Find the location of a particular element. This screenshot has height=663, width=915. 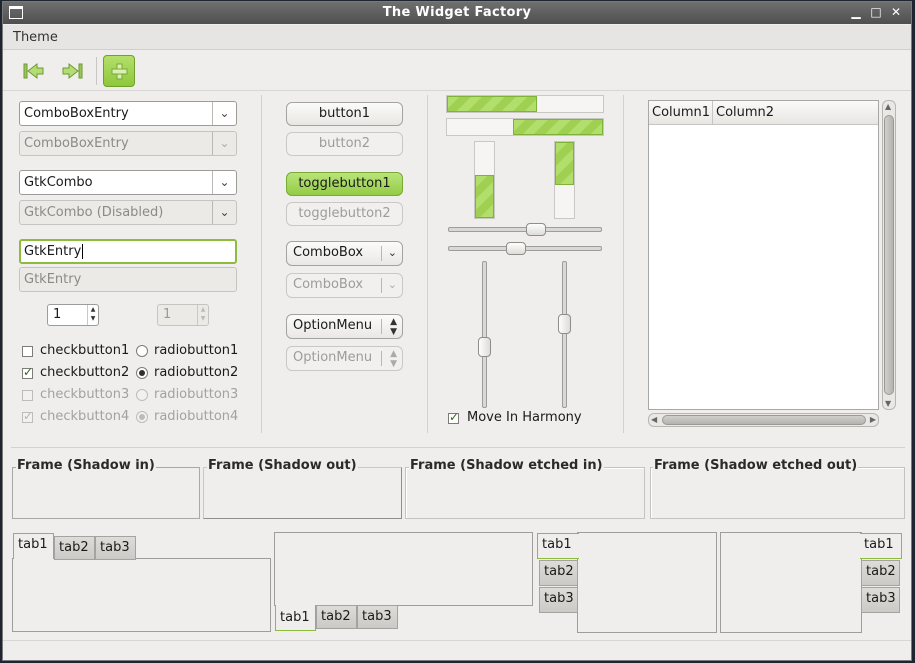

treeview: Column1 Column2 is located at coordinates (763, 255).